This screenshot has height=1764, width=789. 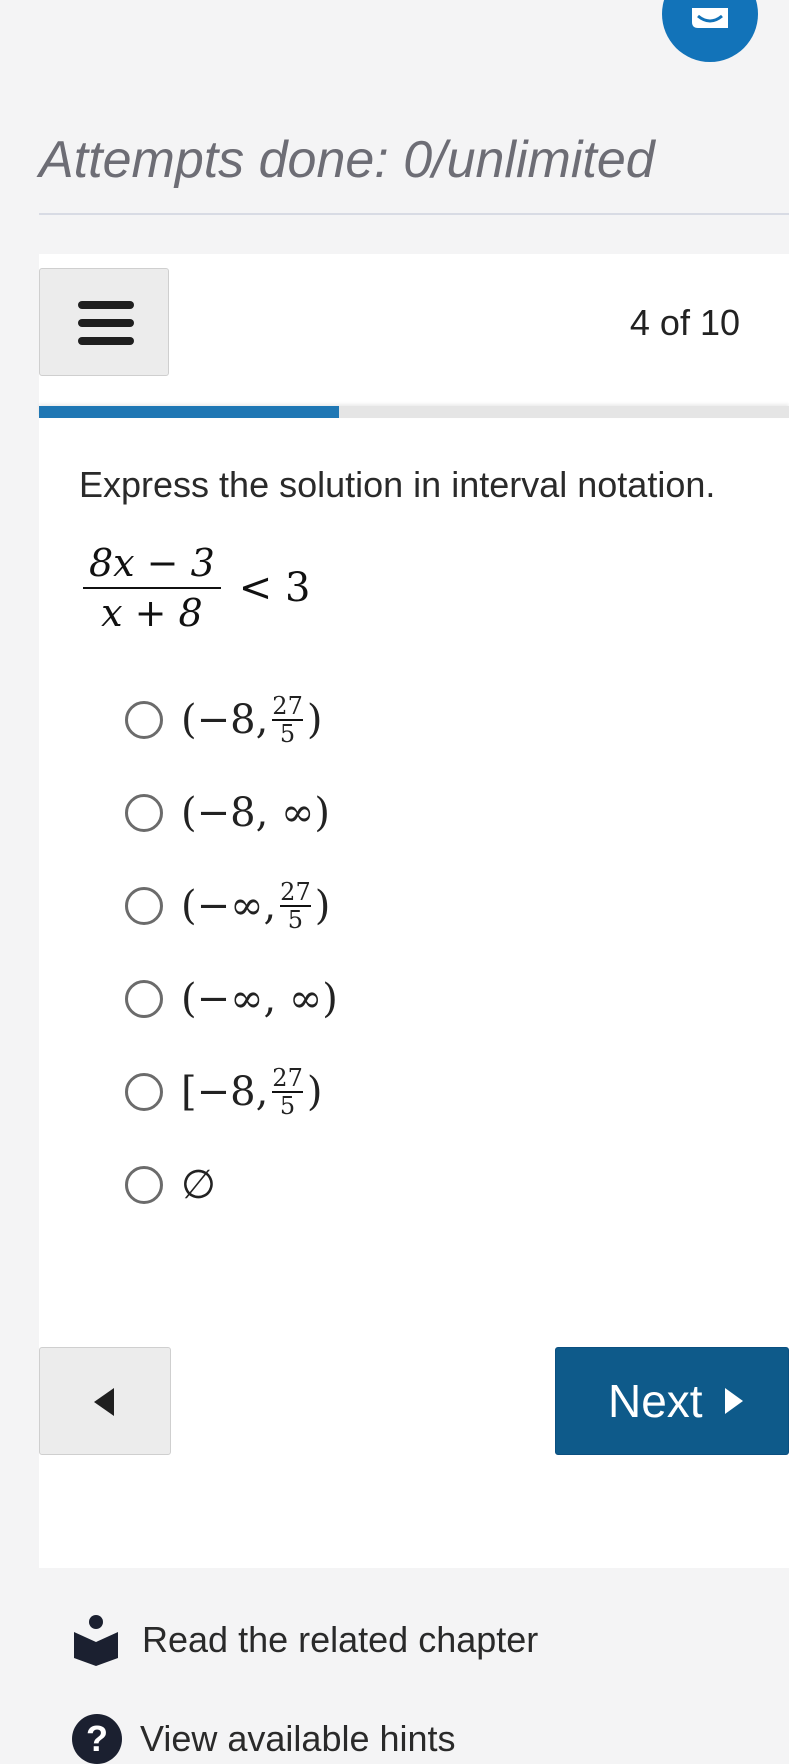 I want to click on inequality: 8x − 3 x + 8 < 3, so click(x=196, y=588).